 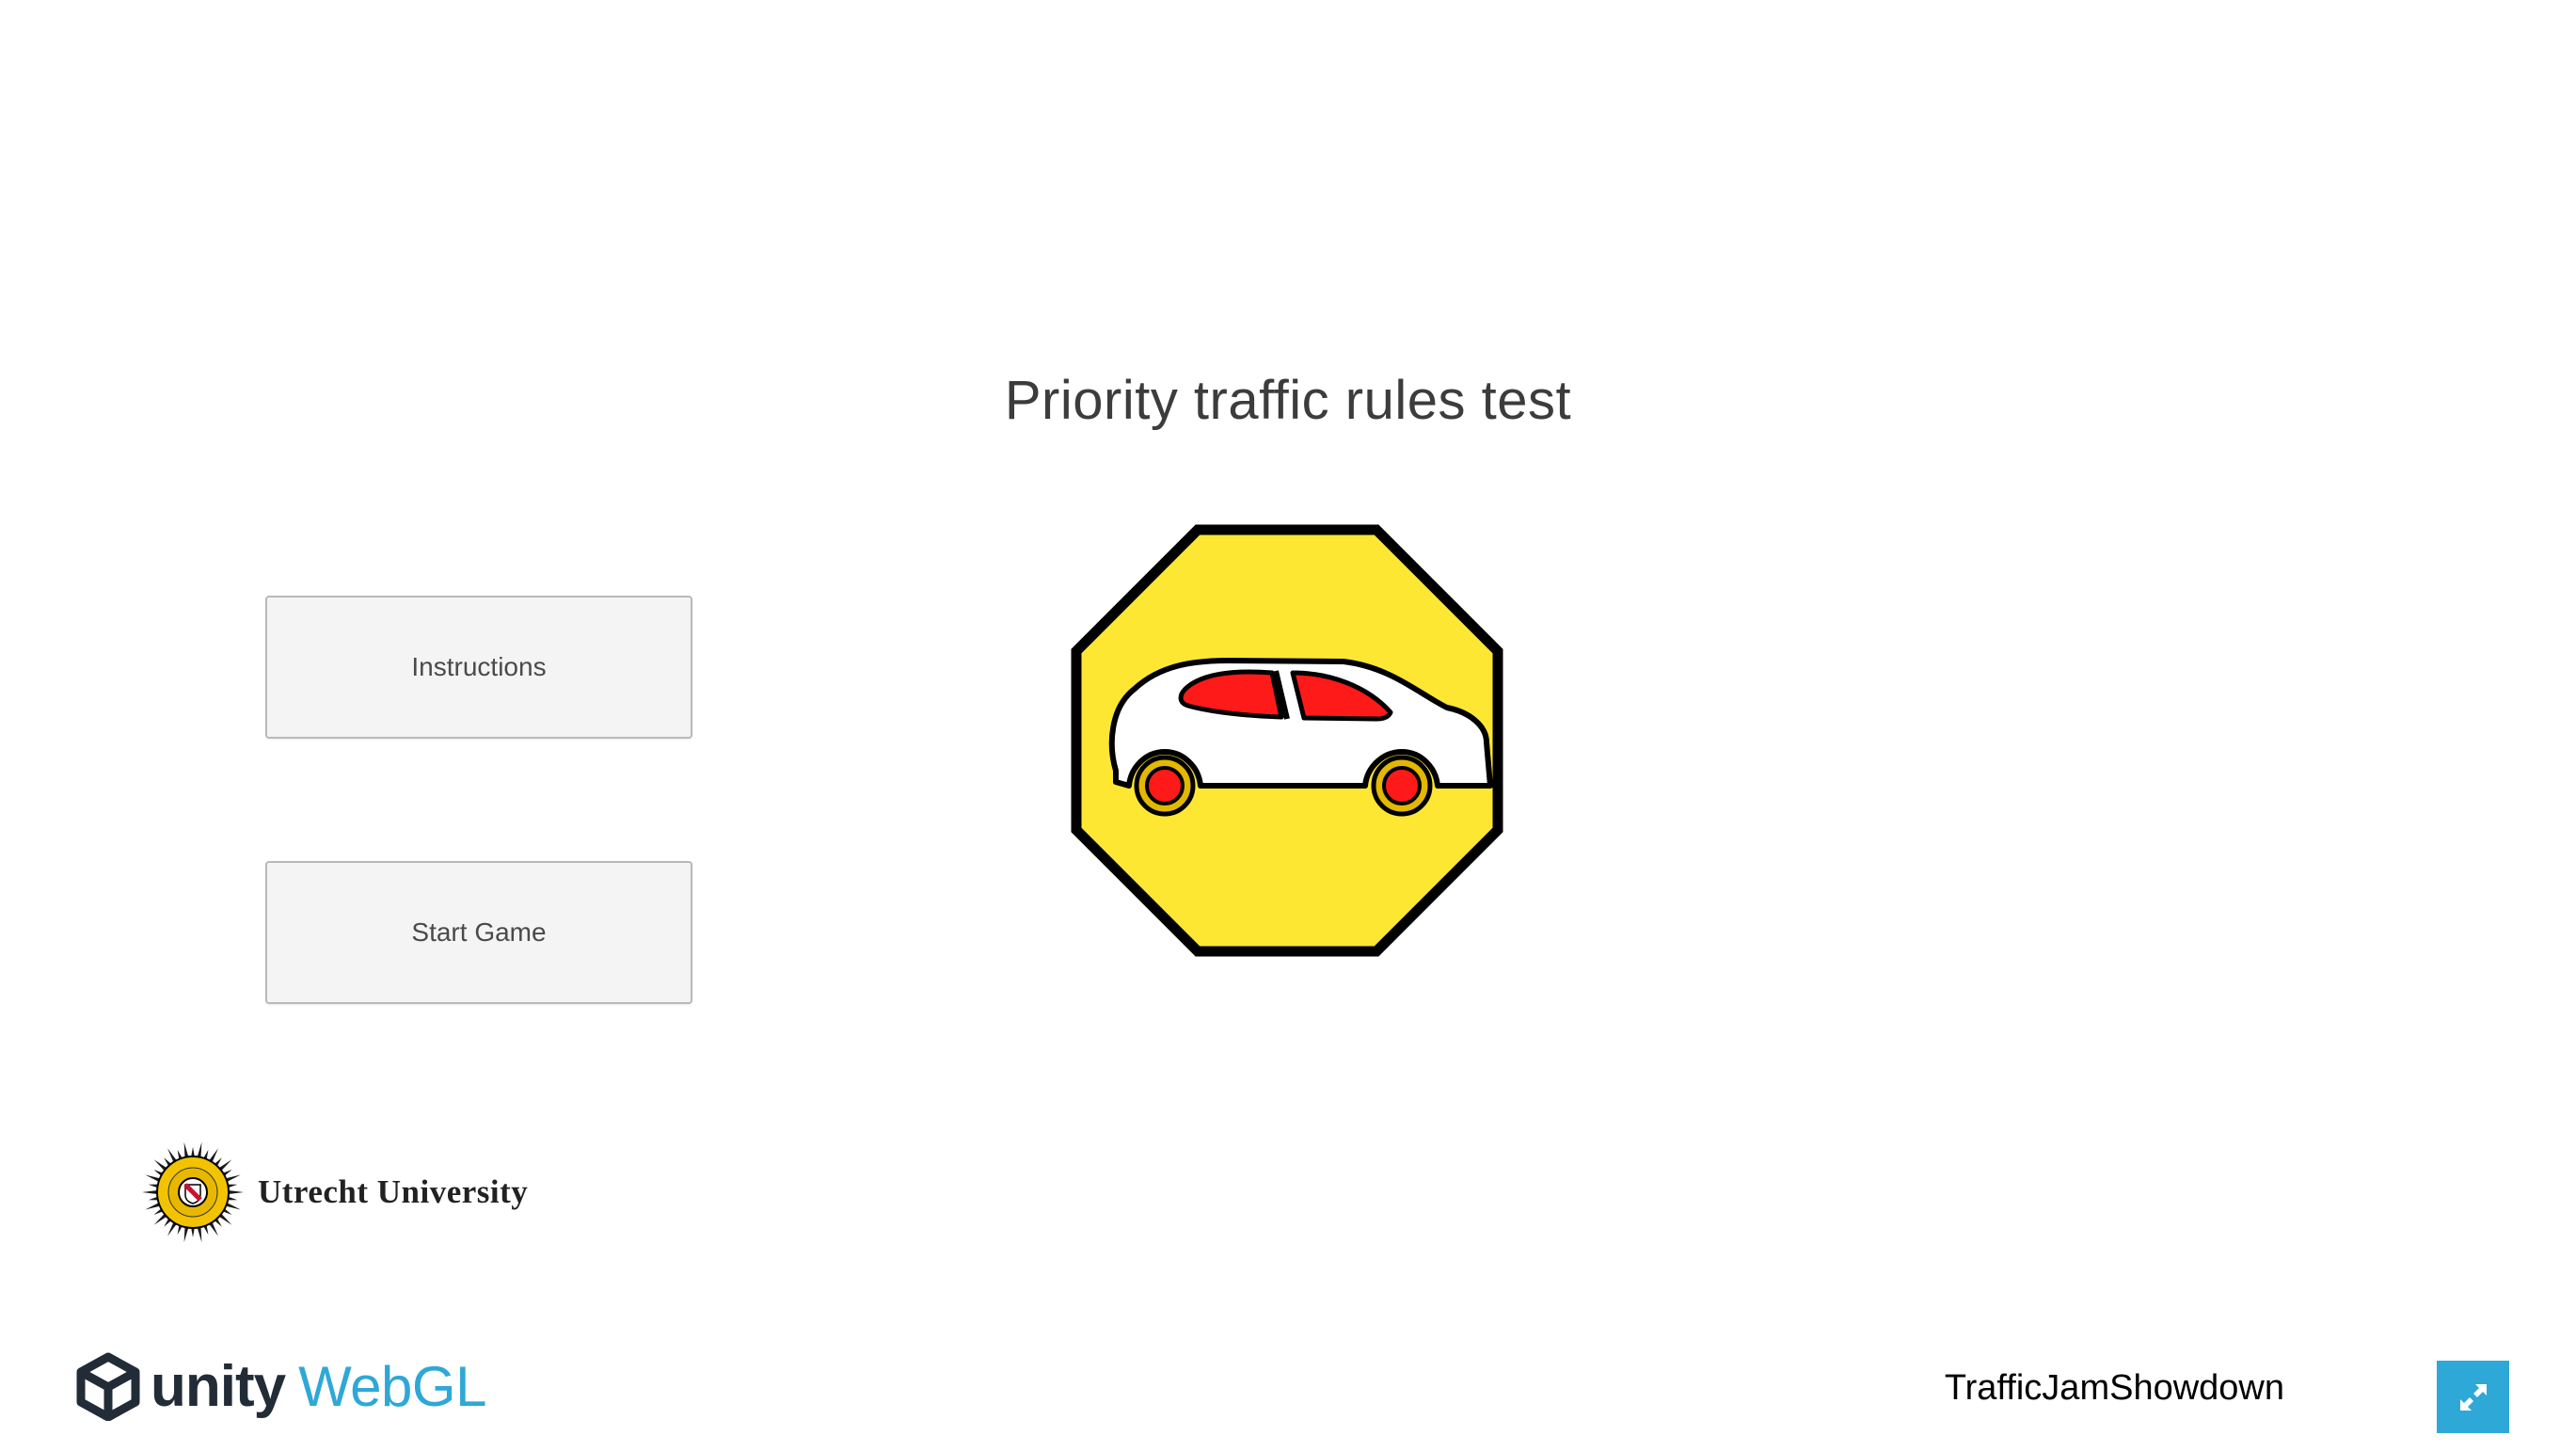 What do you see at coordinates (1165, 786) in the screenshot?
I see `rear-wheel-icon` at bounding box center [1165, 786].